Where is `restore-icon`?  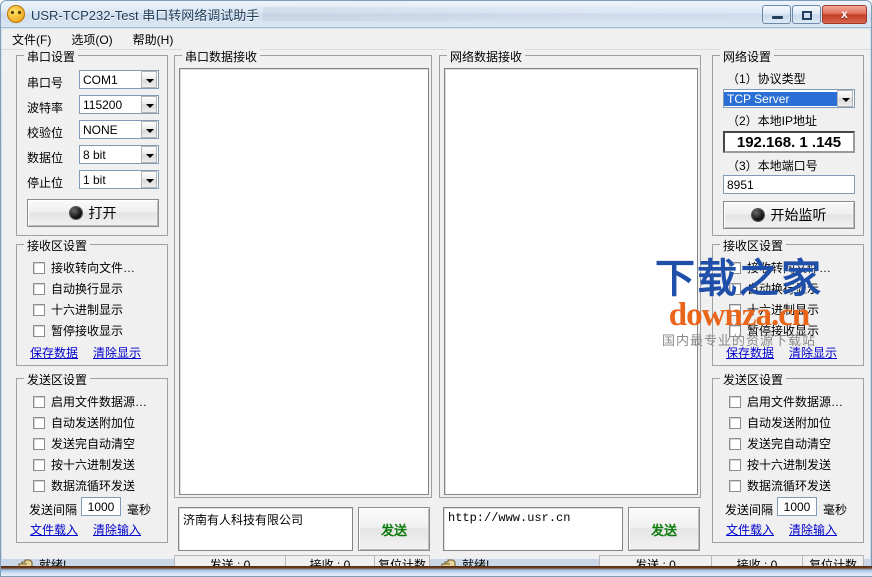 restore-icon is located at coordinates (807, 15).